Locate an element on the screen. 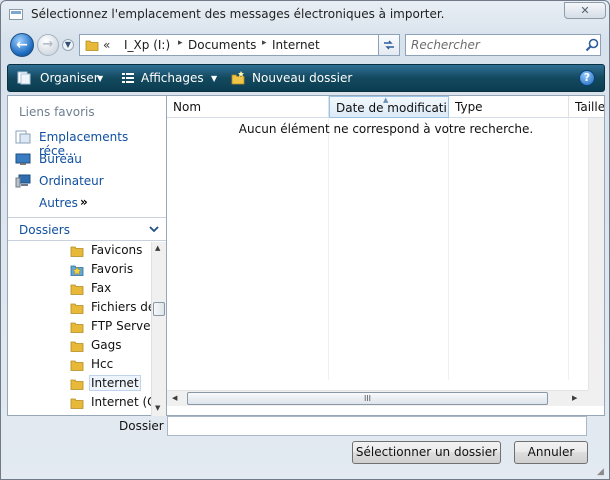 The image size is (610, 480). favorites-star-icon is located at coordinates (77, 270).